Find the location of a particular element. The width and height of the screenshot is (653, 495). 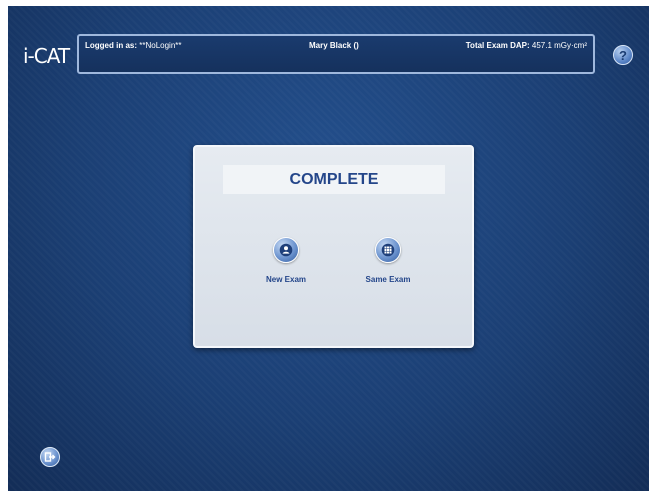

new-exam-button is located at coordinates (286, 250).